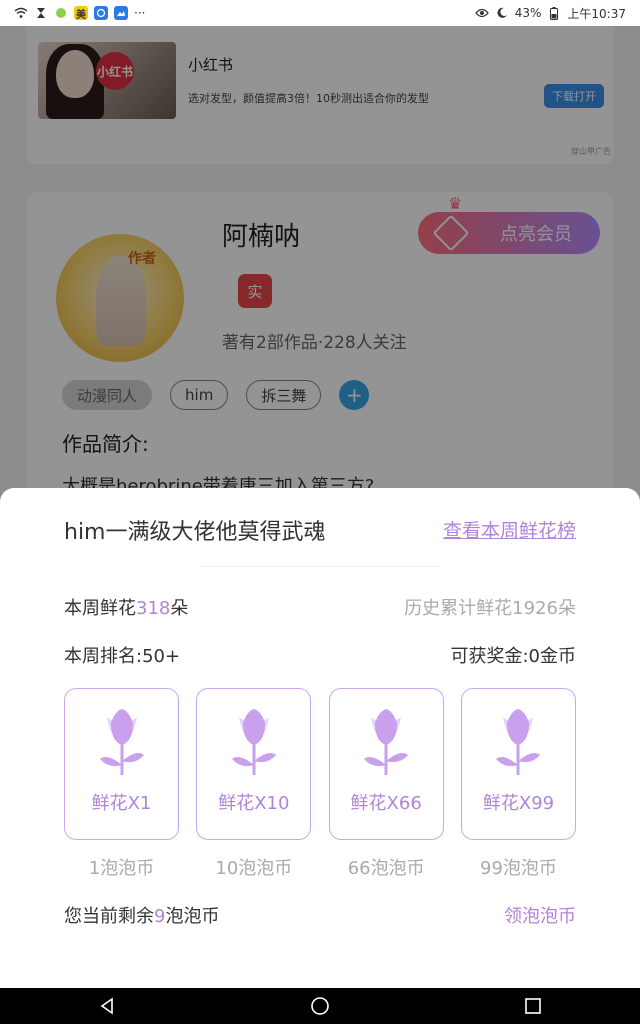 The image size is (640, 1024). What do you see at coordinates (518, 803) in the screenshot?
I see `gift-label: 鲜花X99` at bounding box center [518, 803].